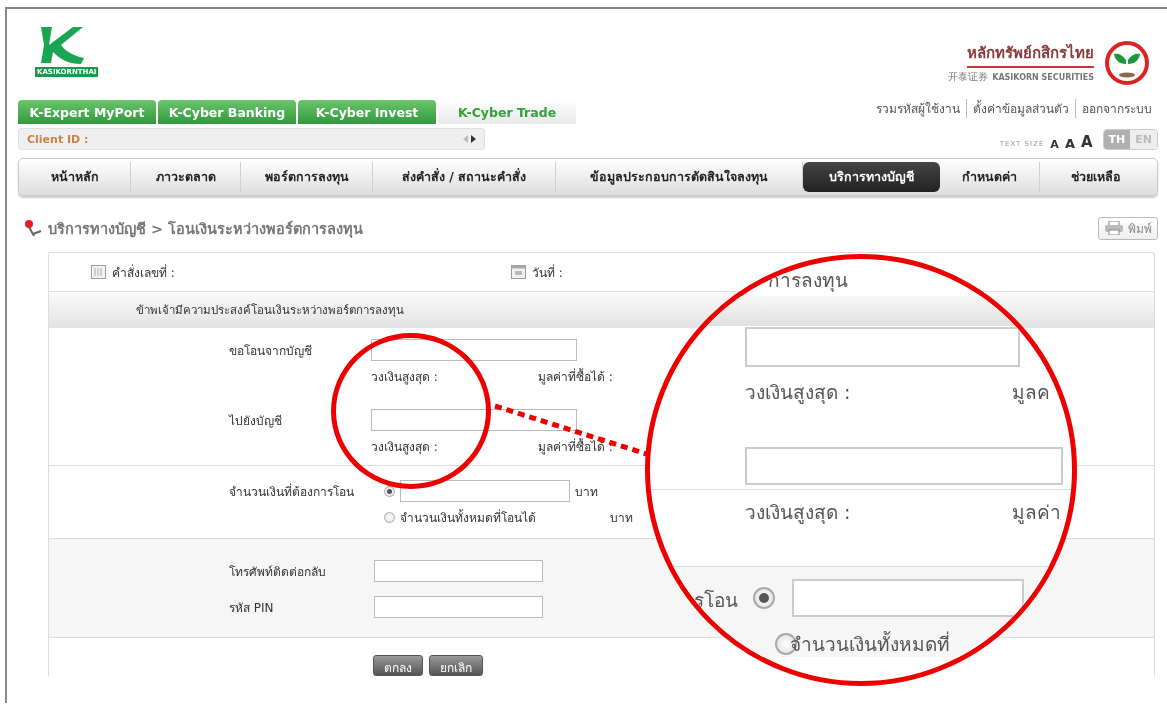 Image resolution: width=1167 pixels, height=705 pixels. I want to click on header-link: ออกจากระบบ, so click(1116, 108).